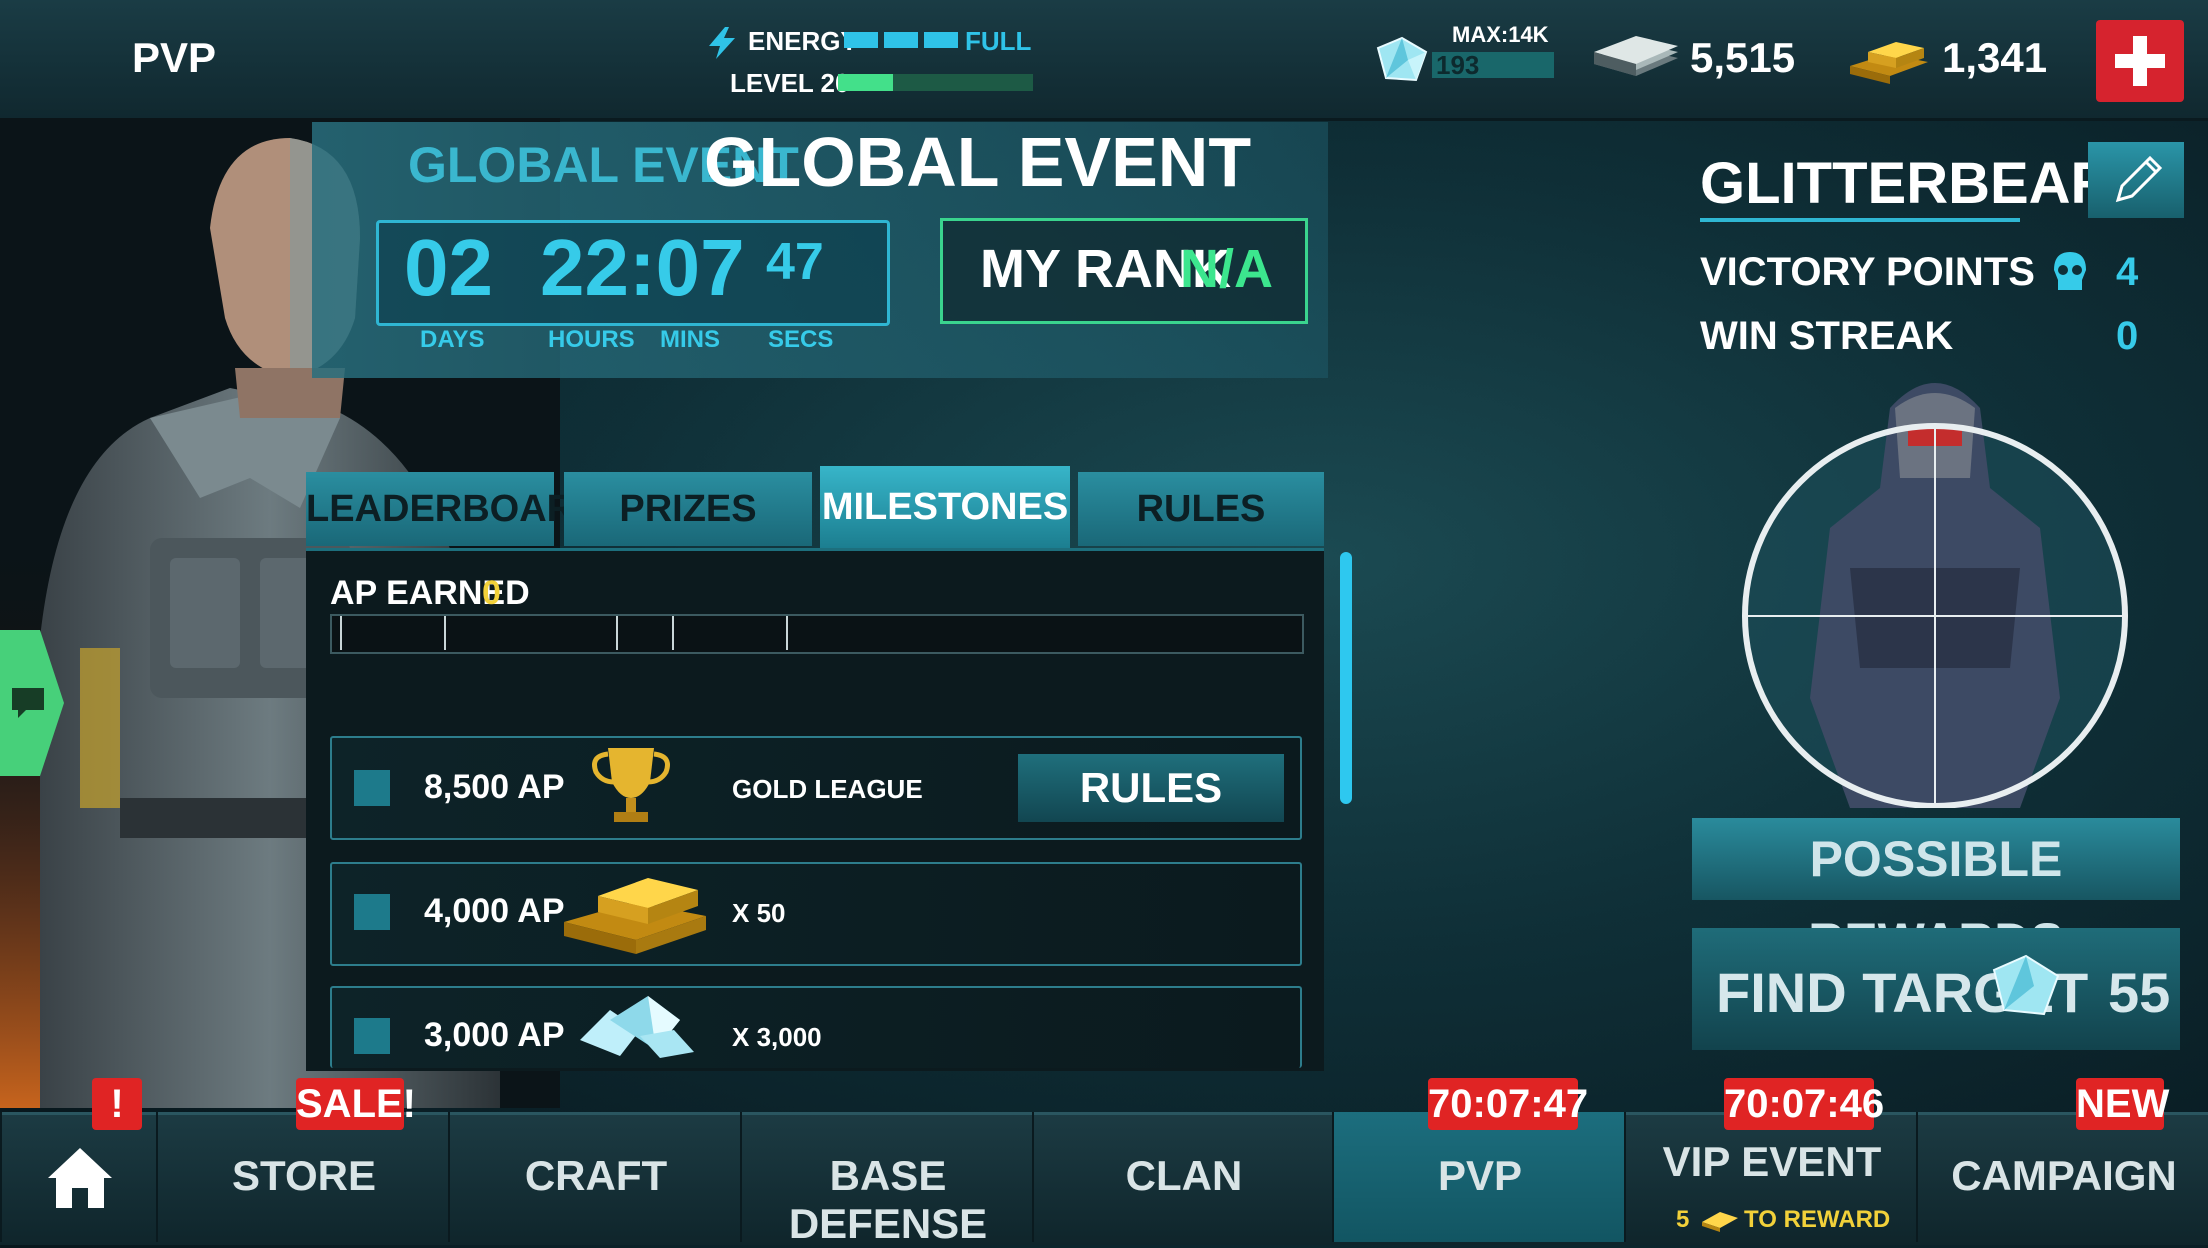 The height and width of the screenshot is (1248, 2208). What do you see at coordinates (945, 509) in the screenshot?
I see `tab-milestones: MILESTONES` at bounding box center [945, 509].